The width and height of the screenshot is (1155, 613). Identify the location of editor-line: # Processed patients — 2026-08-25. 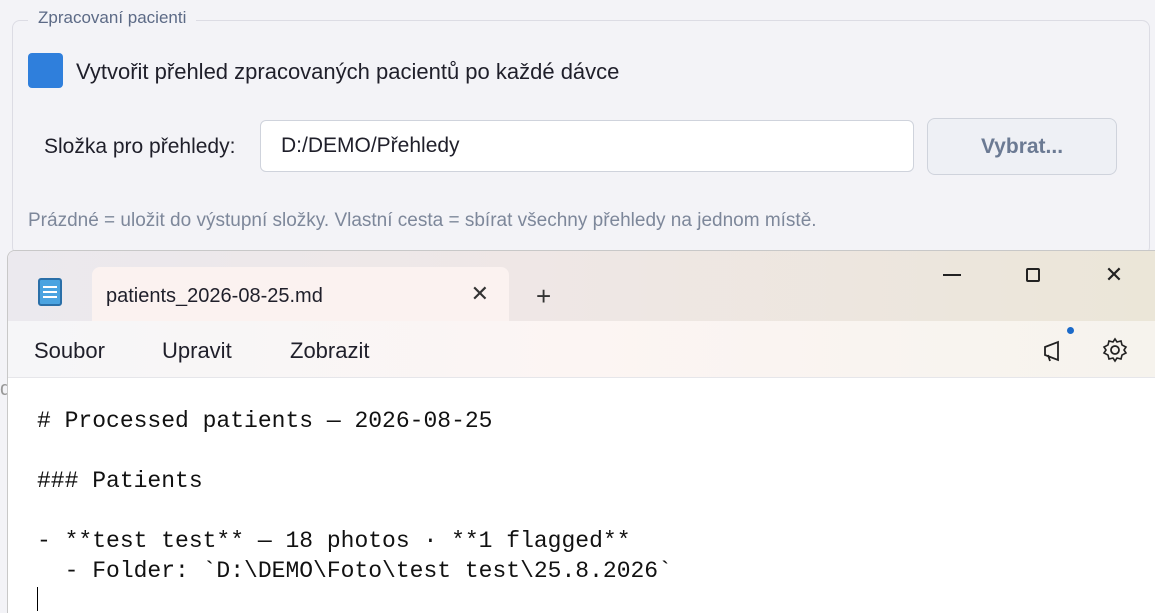
(265, 421).